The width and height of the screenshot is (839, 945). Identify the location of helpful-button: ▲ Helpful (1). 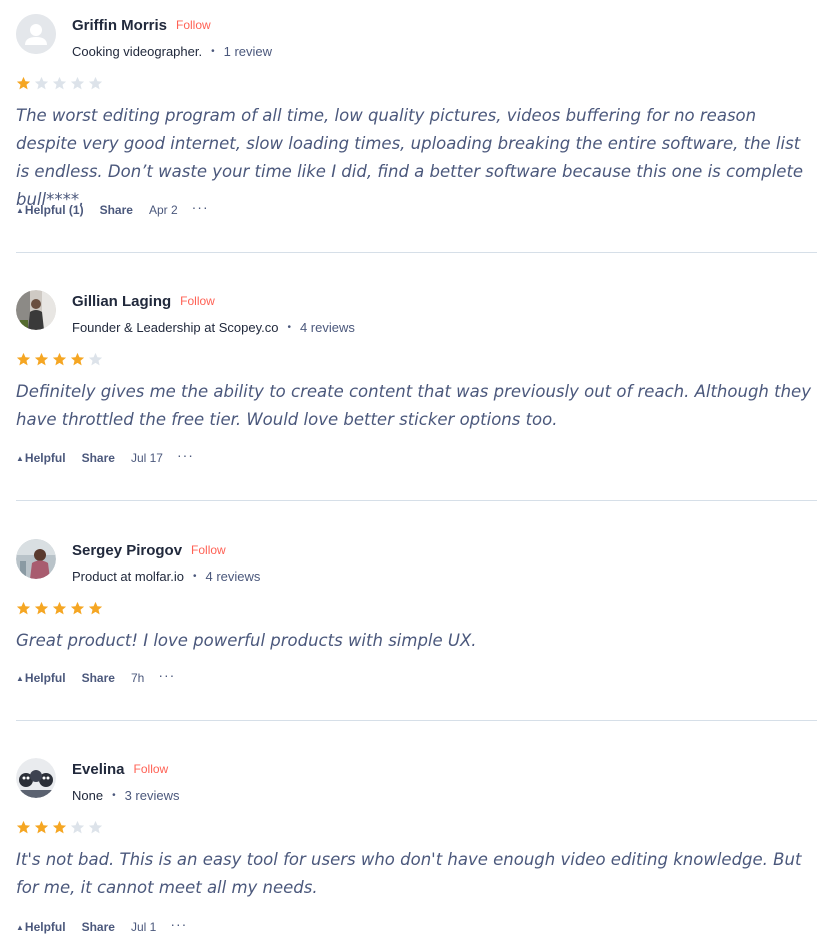
(50, 210).